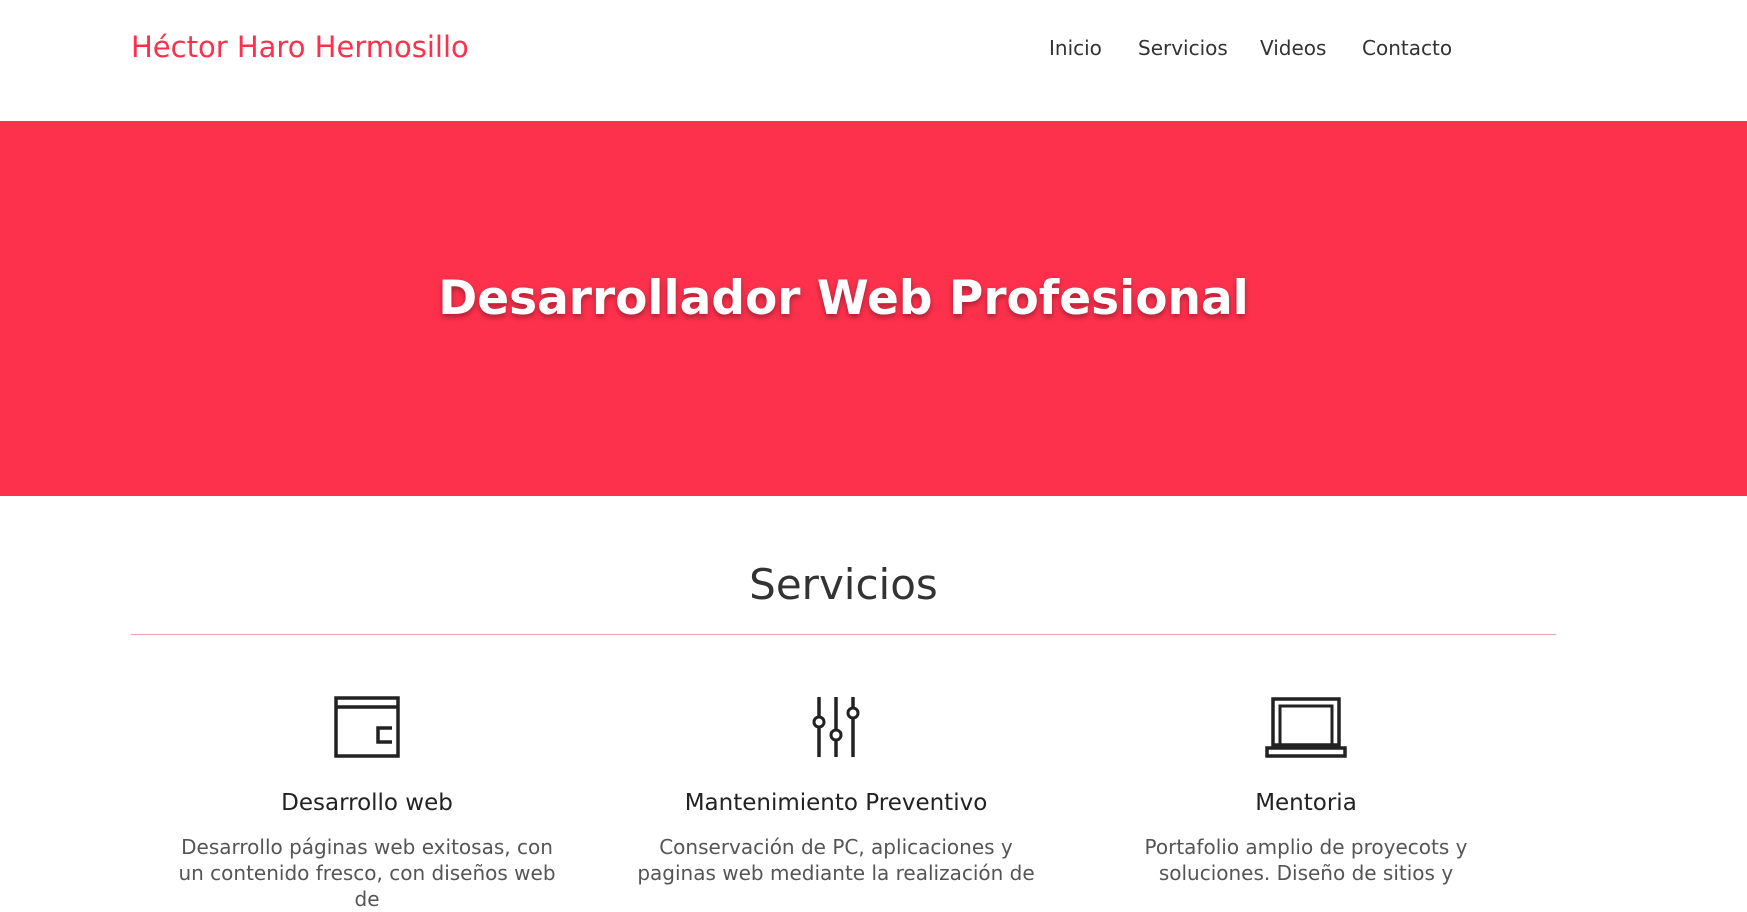 This screenshot has height=912, width=1747. What do you see at coordinates (1306, 803) in the screenshot?
I see `service-title: Mentoria` at bounding box center [1306, 803].